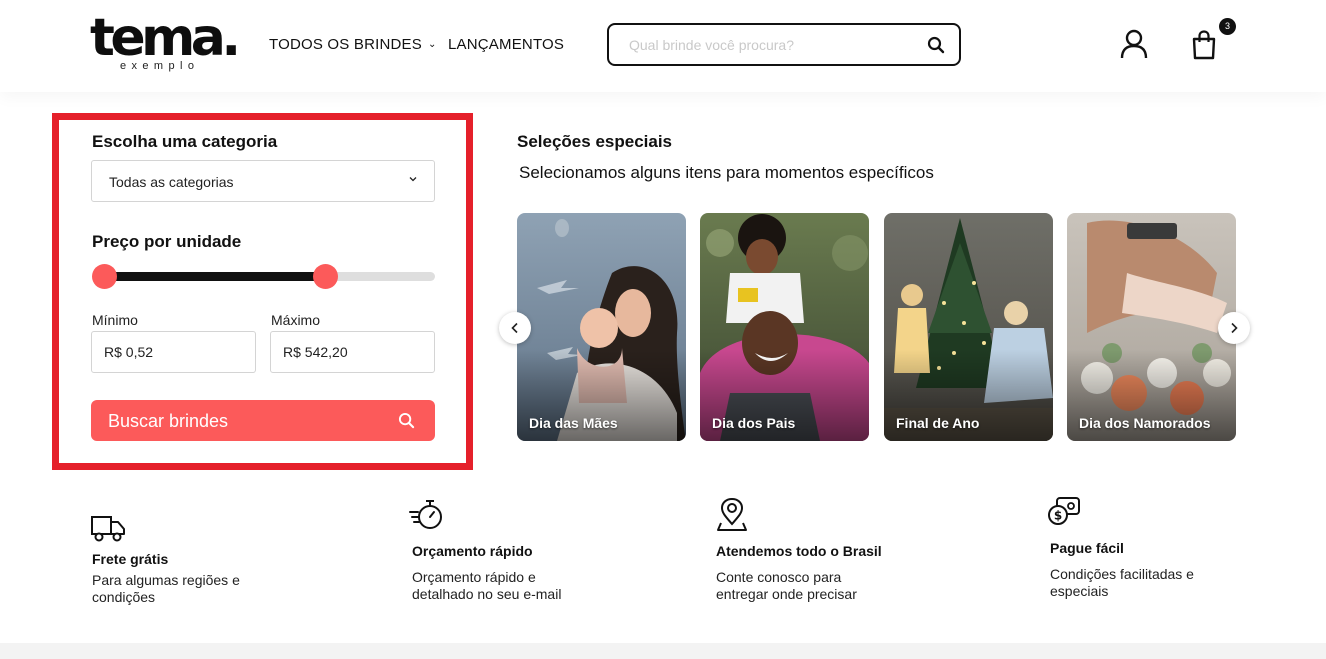  Describe the element at coordinates (1122, 582) in the screenshot. I see `feature-desc: Condições facilitadas e especiais` at that location.